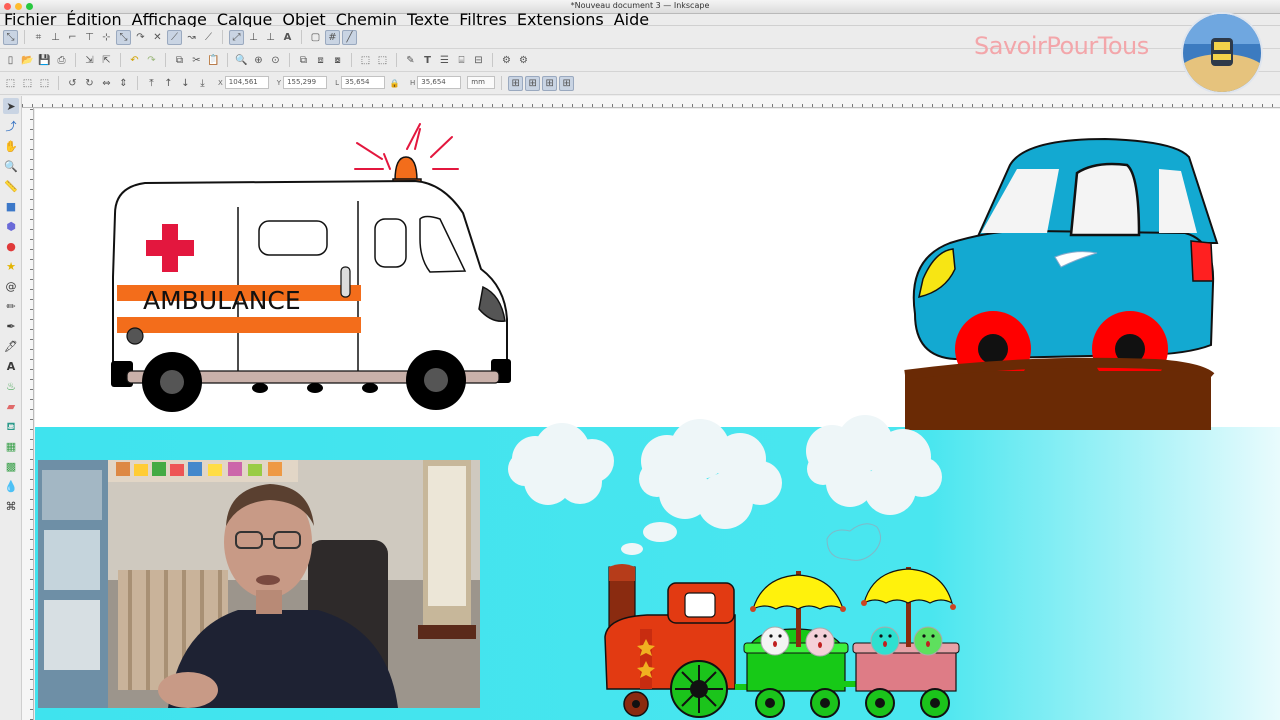 Image resolution: width=1280 pixels, height=720 pixels. Describe the element at coordinates (246, 82) in the screenshot. I see `x-field: 104,561` at that location.